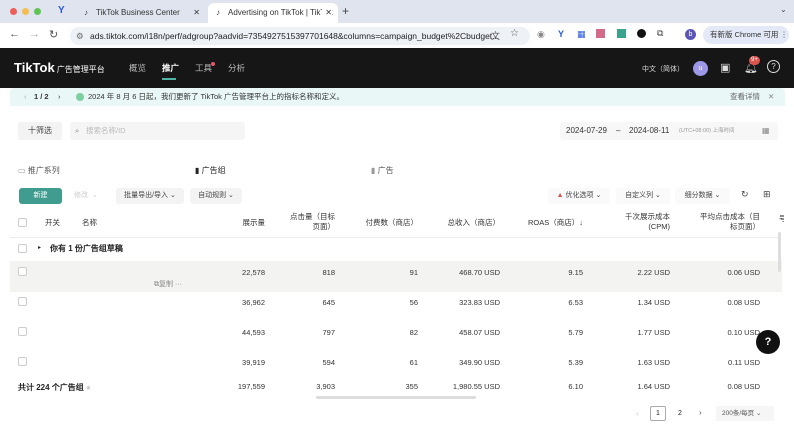 This screenshot has width=794, height=437. I want to click on col-header-cpc: 平均点击成本（目标页面）, so click(727, 222).